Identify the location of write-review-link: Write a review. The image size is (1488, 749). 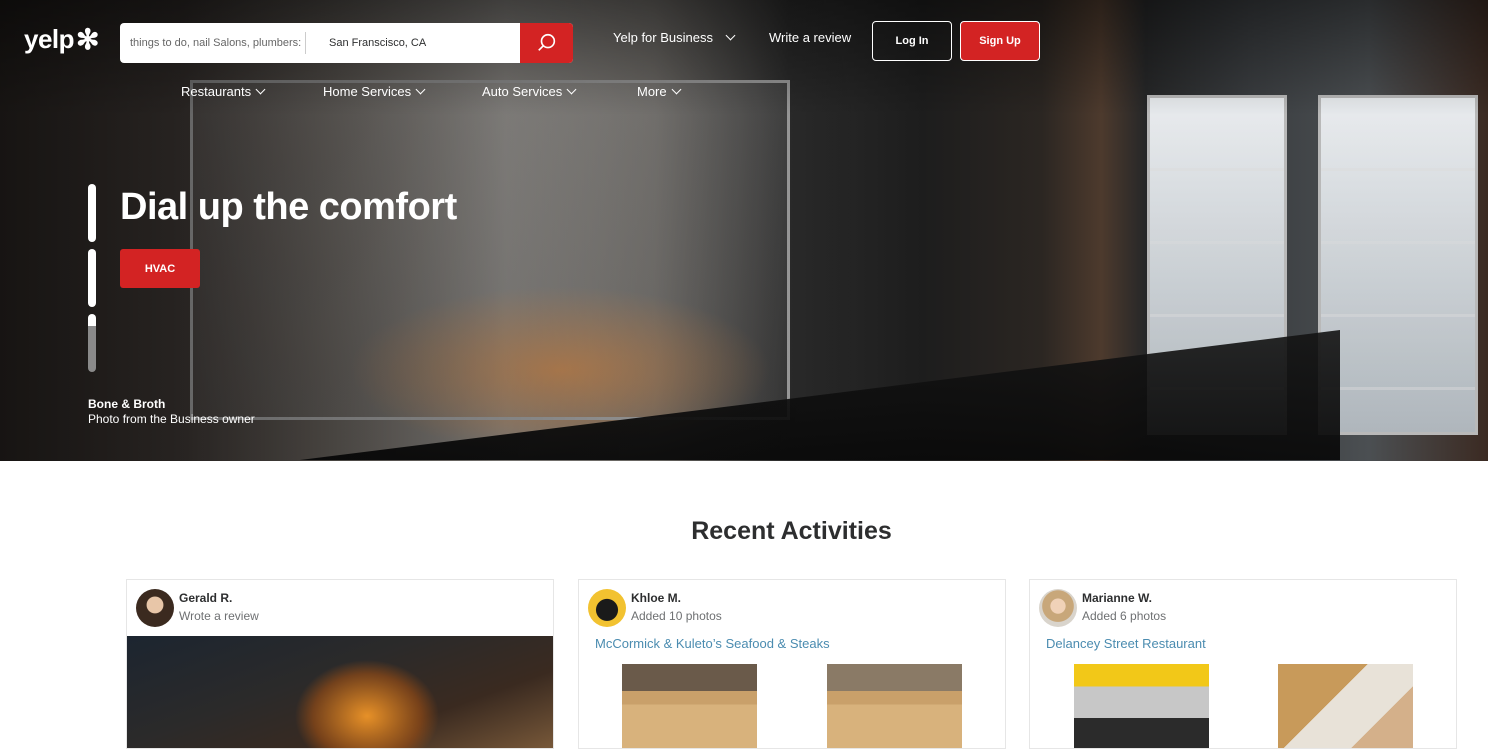
(810, 37).